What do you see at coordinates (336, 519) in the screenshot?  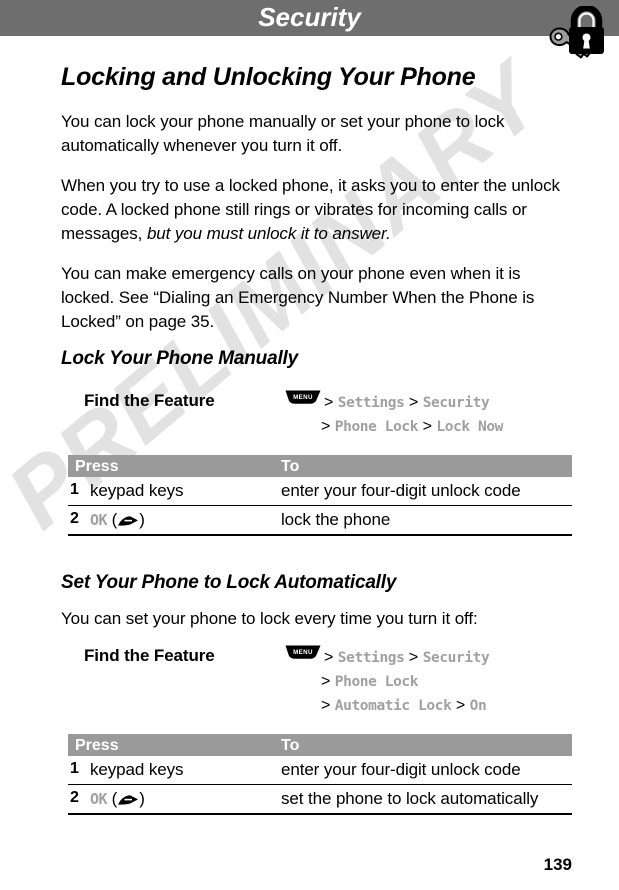 I see `step-to: lock the phone` at bounding box center [336, 519].